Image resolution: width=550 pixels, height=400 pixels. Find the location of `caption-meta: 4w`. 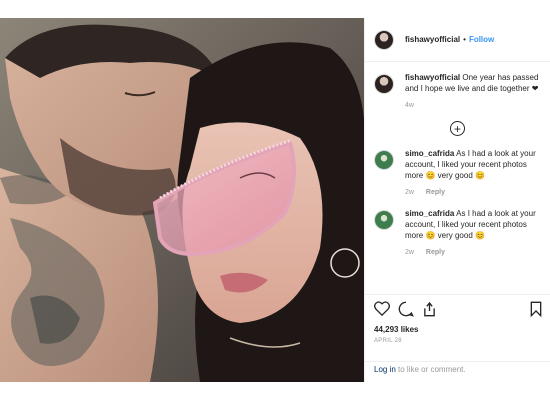

caption-meta: 4w is located at coordinates (473, 105).